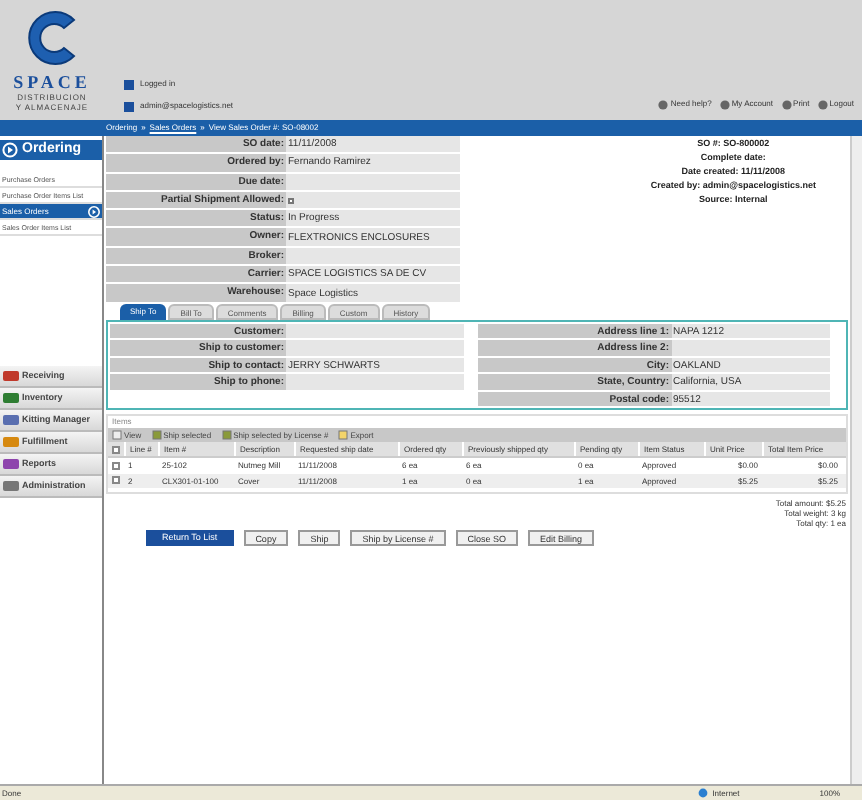 The width and height of the screenshot is (862, 800). What do you see at coordinates (703, 793) in the screenshot?
I see `globe-icon` at bounding box center [703, 793].